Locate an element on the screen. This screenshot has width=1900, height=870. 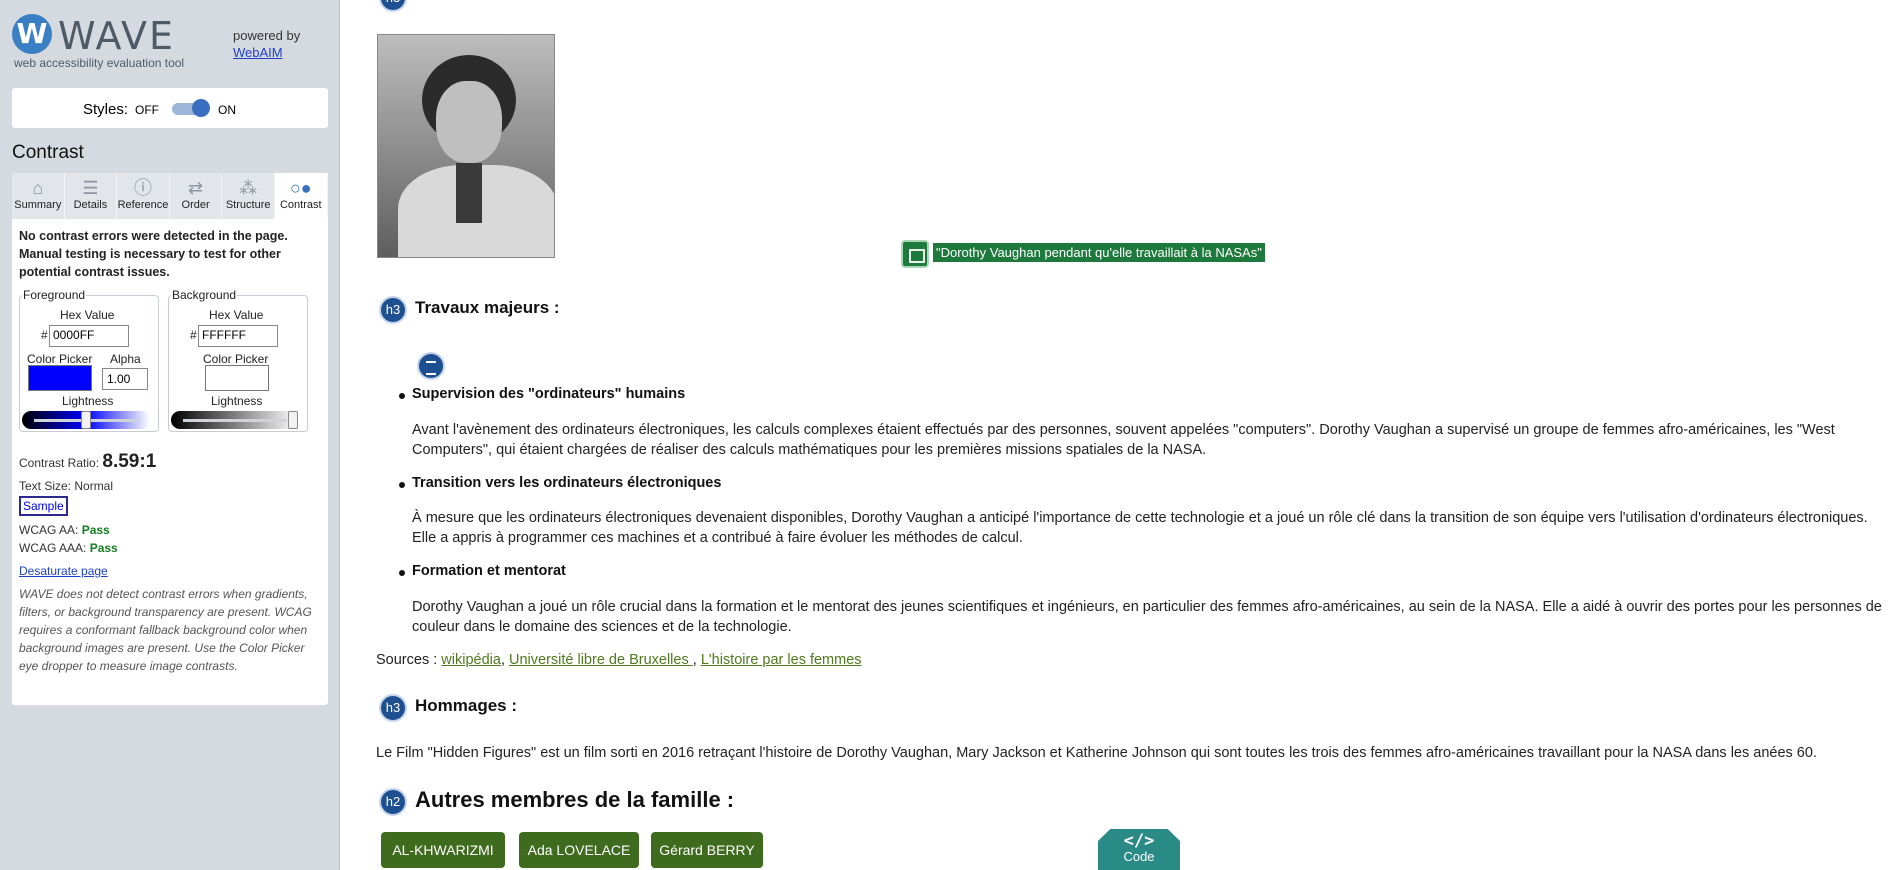
home-icon: ⌂ is located at coordinates (38, 188).